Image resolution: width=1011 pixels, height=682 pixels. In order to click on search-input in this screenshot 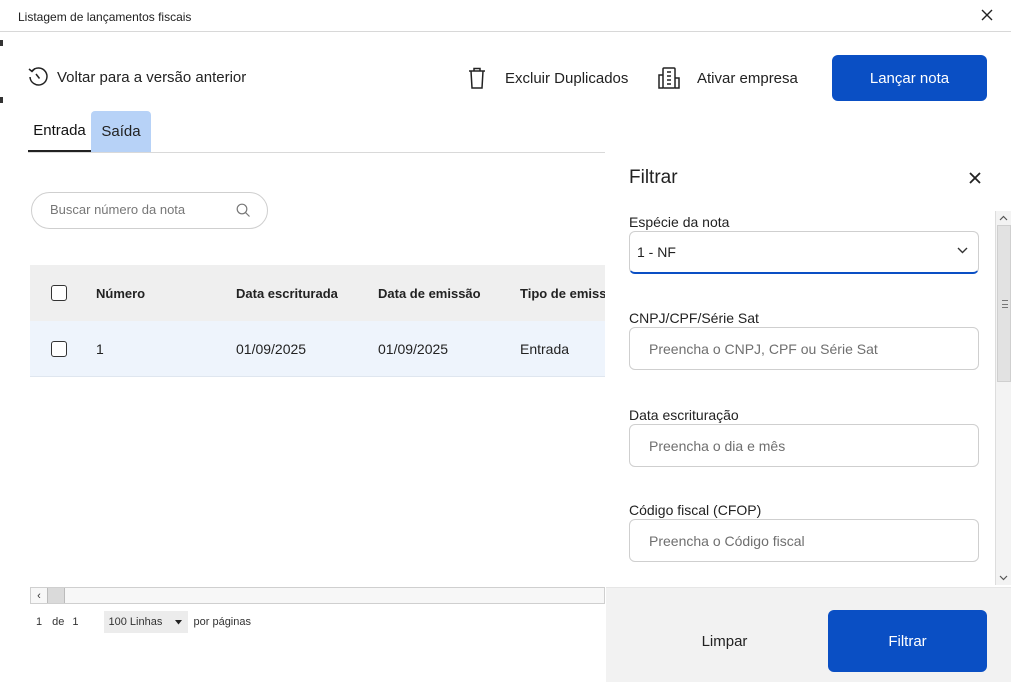, I will do `click(140, 209)`.